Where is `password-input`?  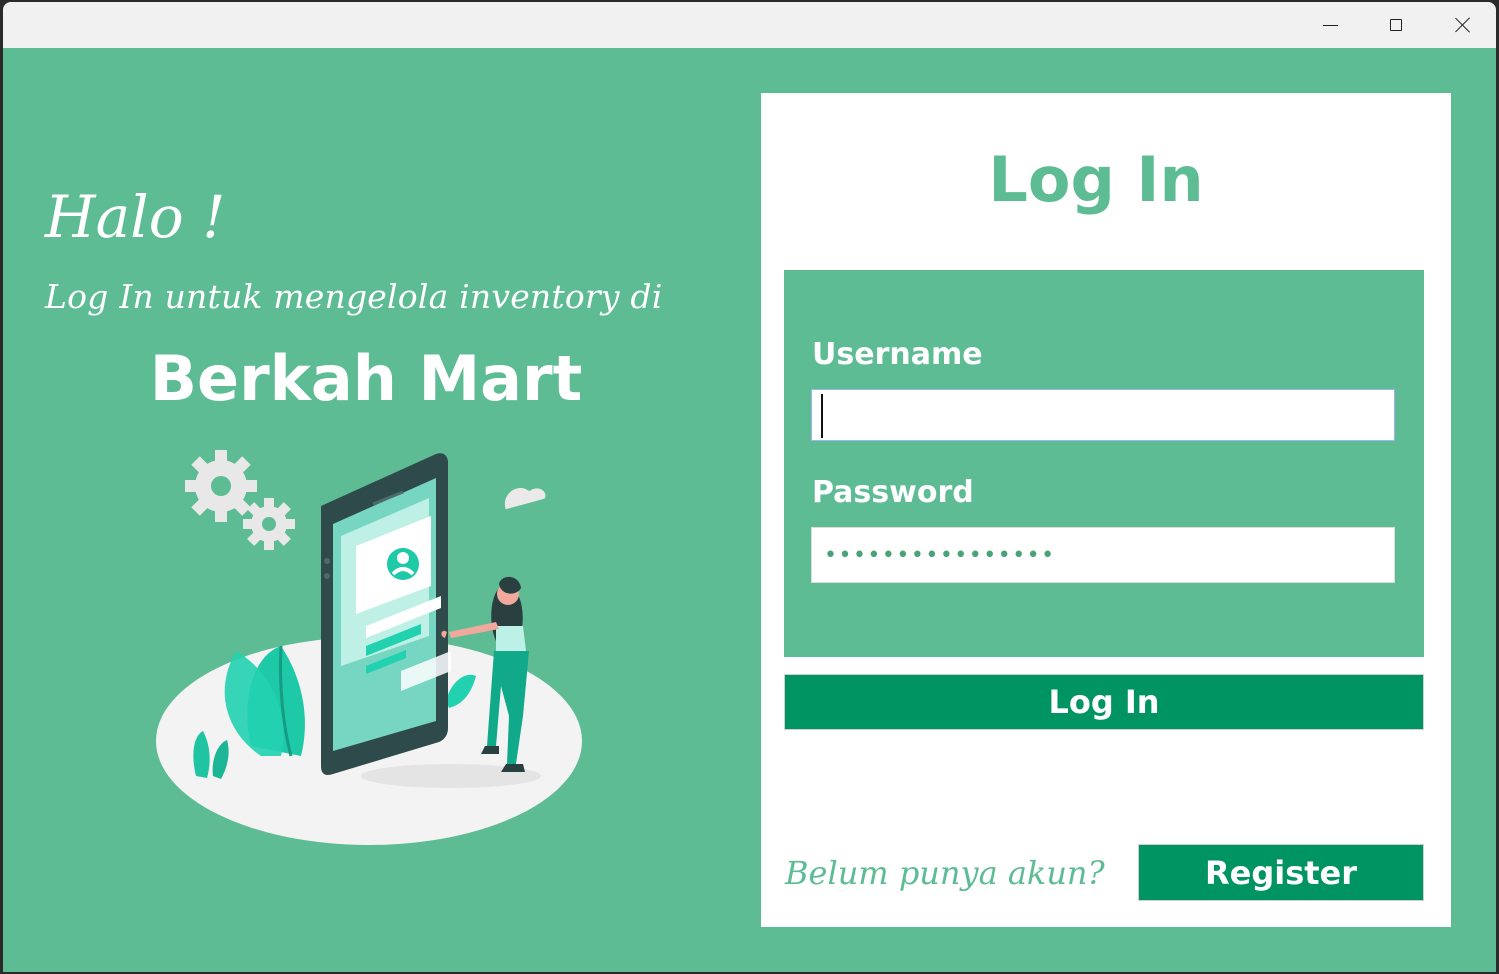 password-input is located at coordinates (1103, 555).